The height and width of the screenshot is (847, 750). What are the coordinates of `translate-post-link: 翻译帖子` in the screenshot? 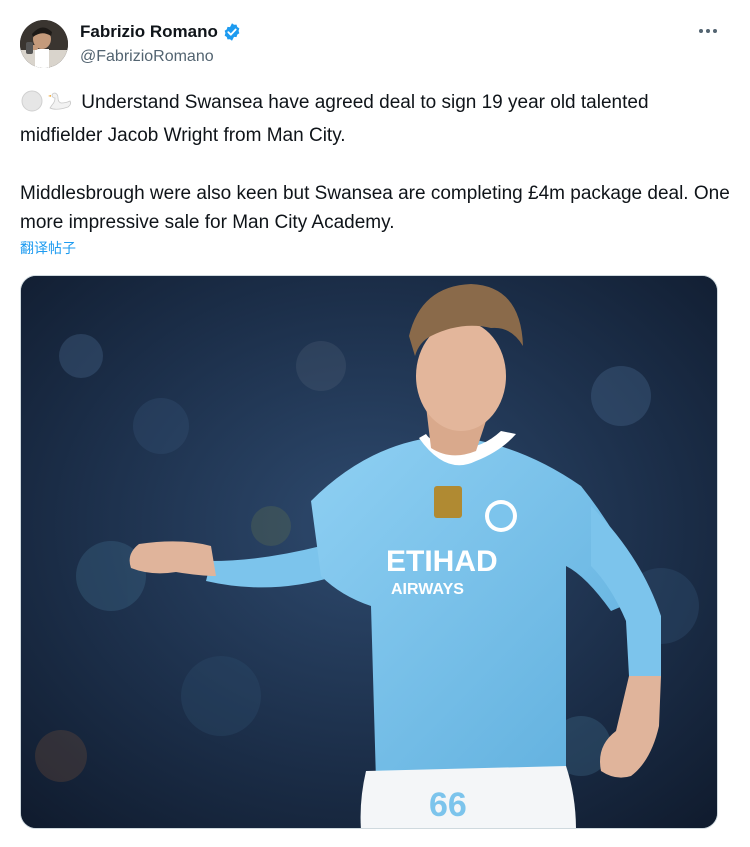 It's located at (48, 248).